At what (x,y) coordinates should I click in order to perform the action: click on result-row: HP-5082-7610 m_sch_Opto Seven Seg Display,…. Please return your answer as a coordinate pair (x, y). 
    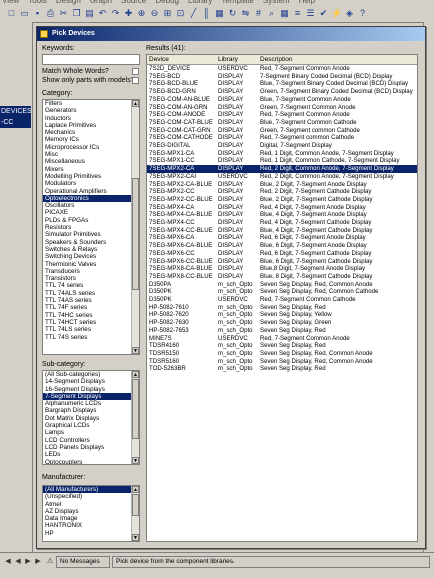
    Looking at the image, I should click on (282, 308).